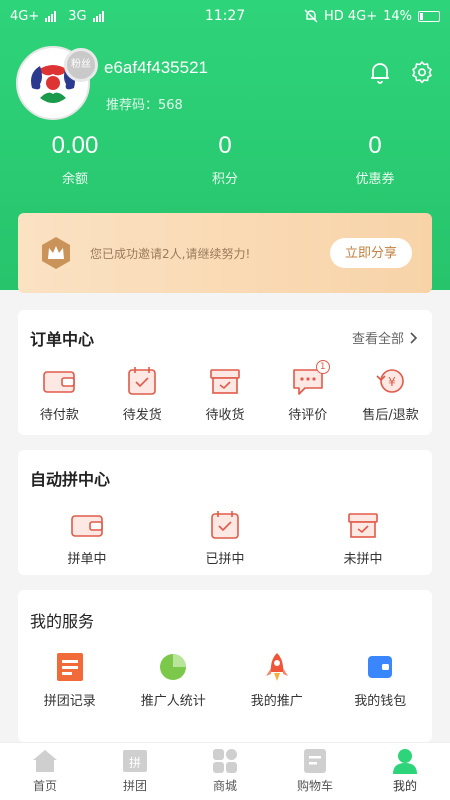  Describe the element at coordinates (381, 680) in the screenshot. I see `service-my-wallet: 我的钱包` at that location.